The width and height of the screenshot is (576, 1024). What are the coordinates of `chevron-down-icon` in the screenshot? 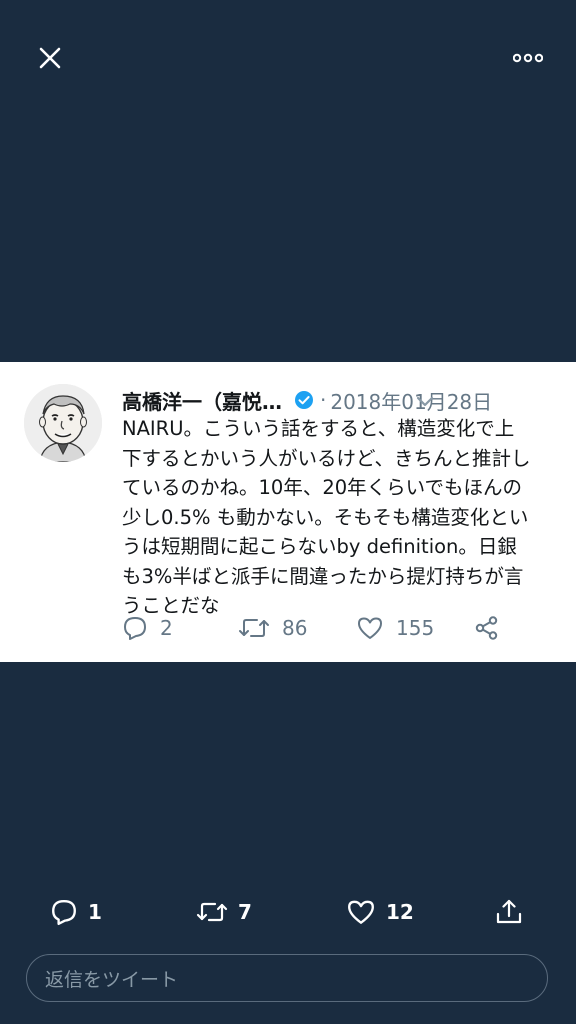 It's located at (425, 401).